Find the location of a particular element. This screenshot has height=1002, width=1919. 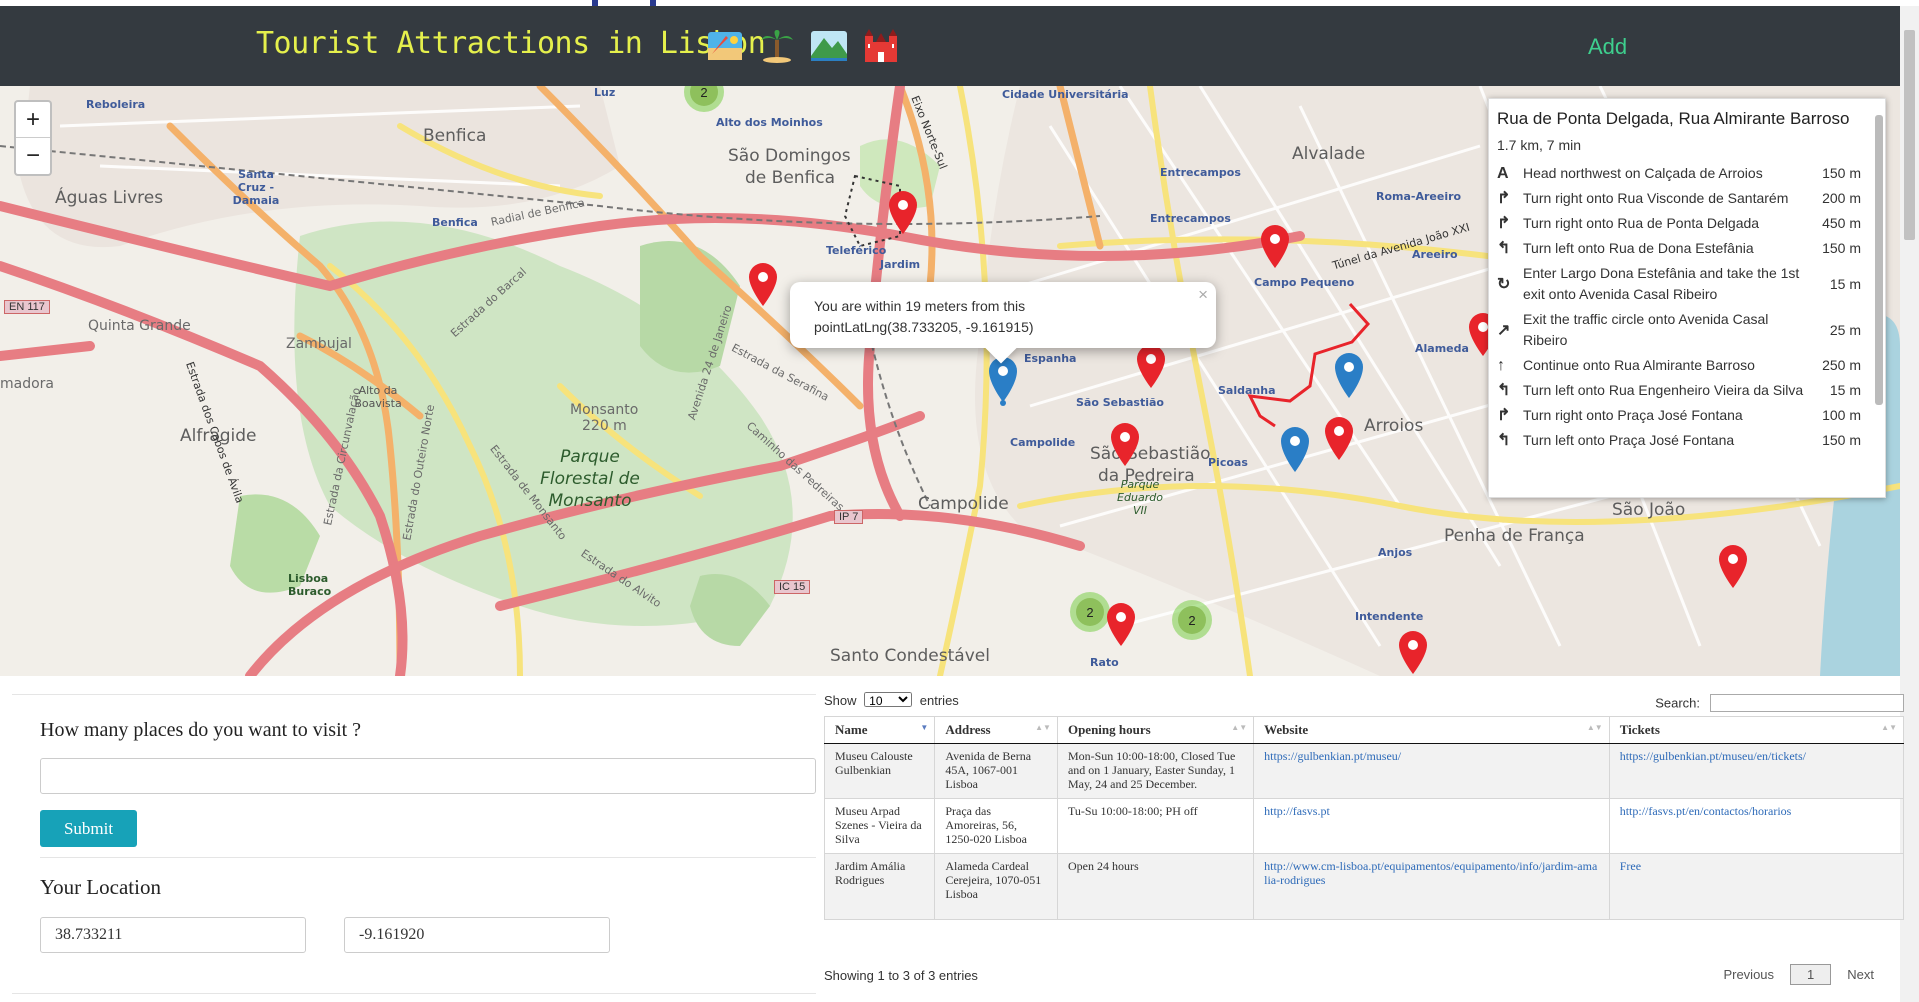

column-header: Tickets ▲▼ is located at coordinates (1756, 730).